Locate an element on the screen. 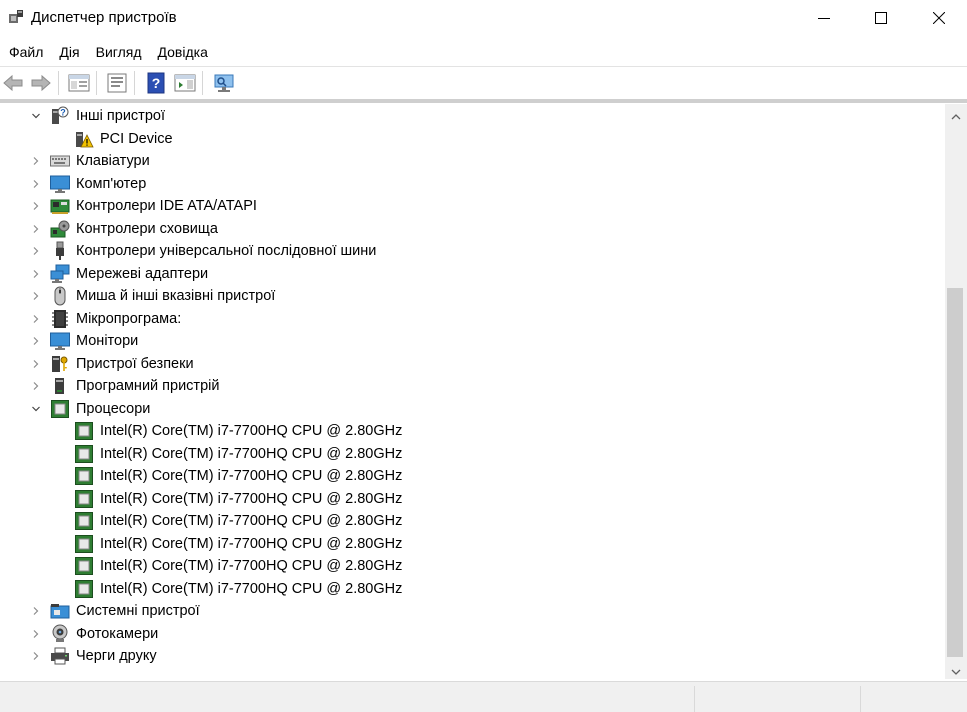  tree-item-cameras: Фотокамери is located at coordinates (472, 634).